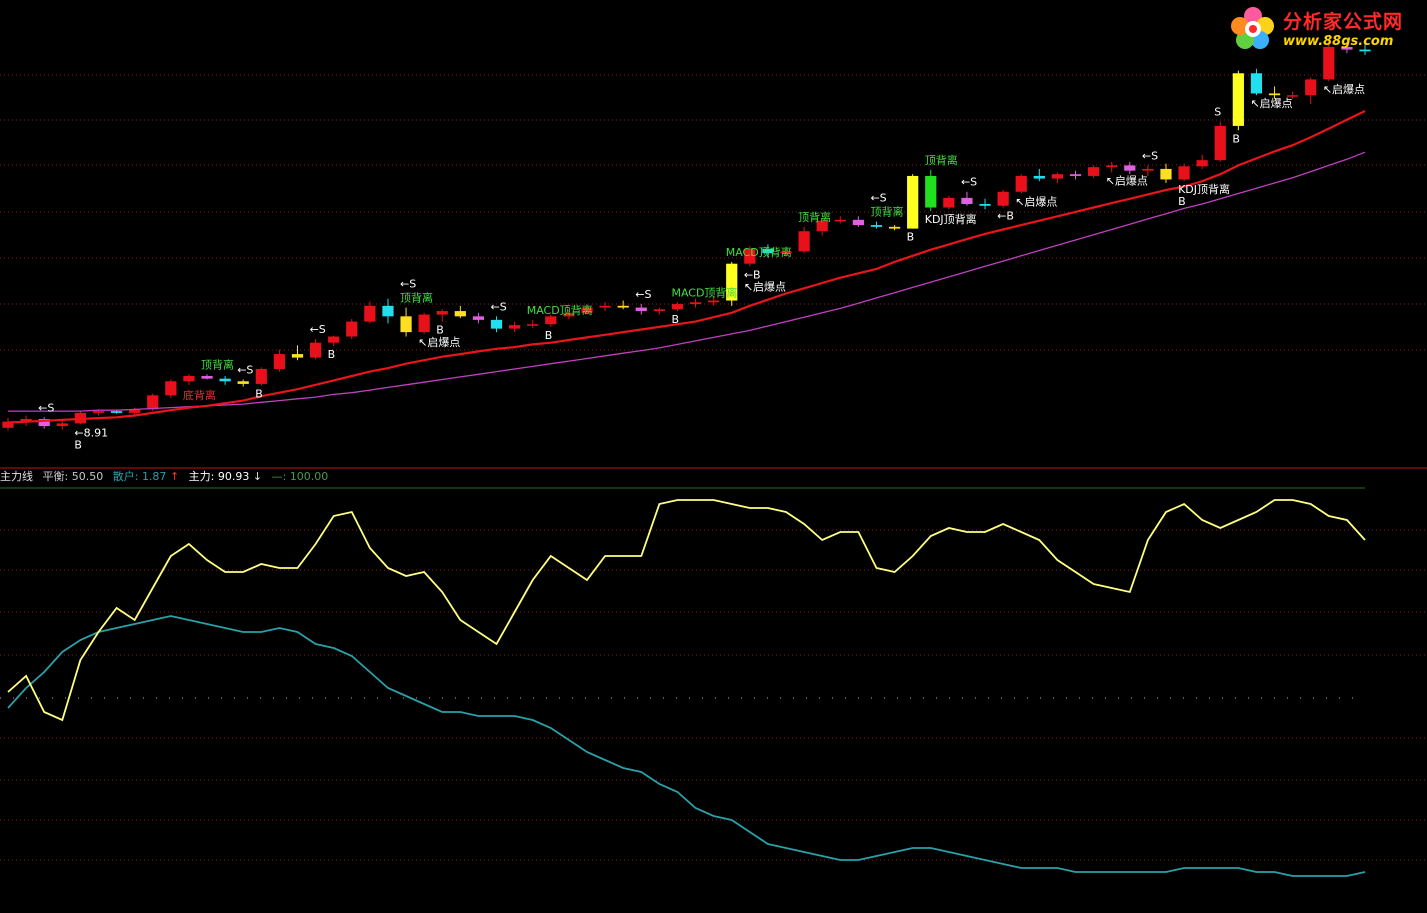 The width and height of the screenshot is (1427, 913). Describe the element at coordinates (1252, 28) in the screenshot. I see `flower-logo-icon` at that location.